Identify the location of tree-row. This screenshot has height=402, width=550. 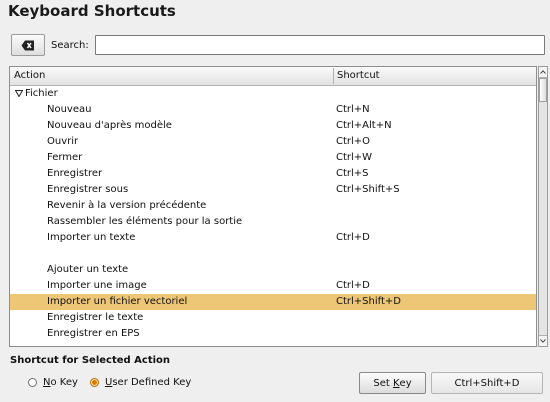
(273, 254).